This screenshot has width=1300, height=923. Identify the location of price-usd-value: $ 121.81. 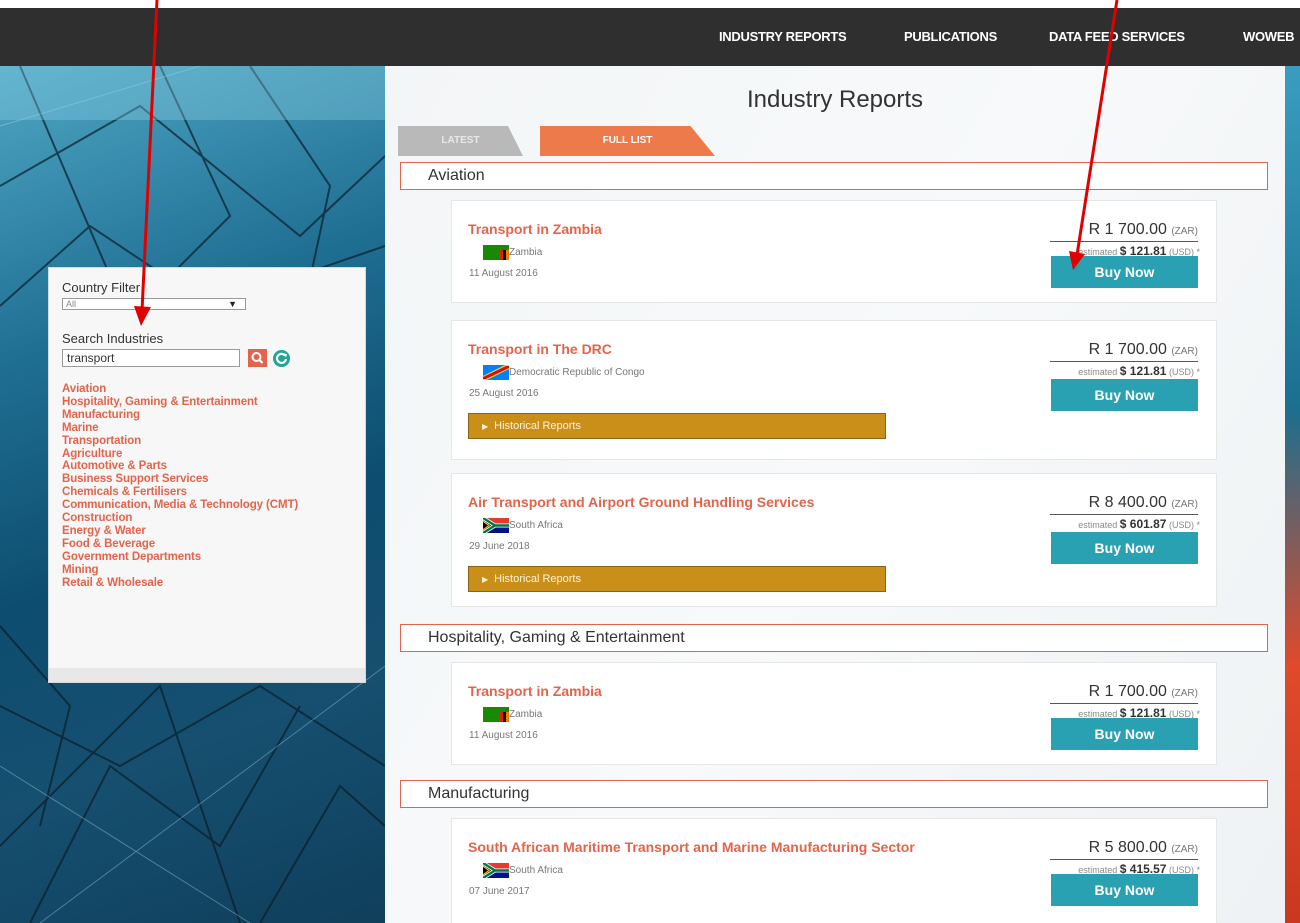
(1143, 371).